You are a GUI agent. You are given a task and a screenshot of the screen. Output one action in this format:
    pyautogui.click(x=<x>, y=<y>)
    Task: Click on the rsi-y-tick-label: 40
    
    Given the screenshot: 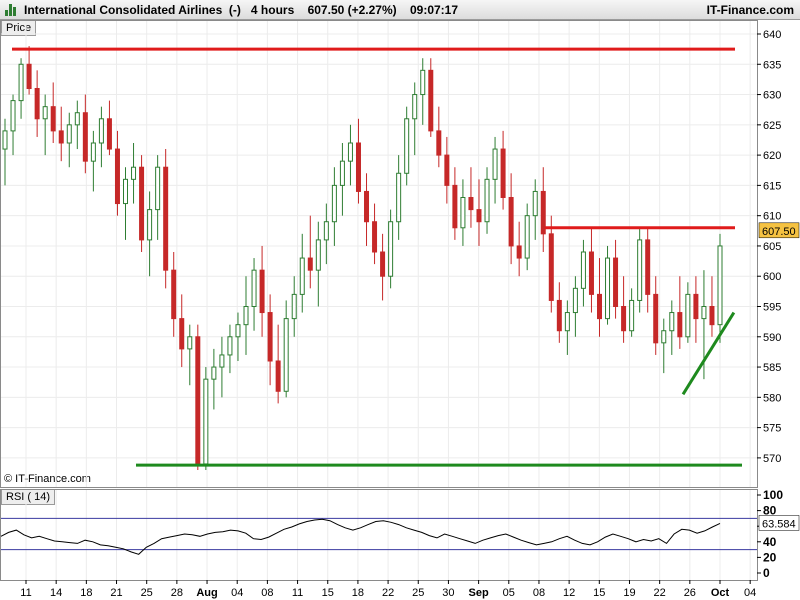 What is the action you would take?
    pyautogui.click(x=770, y=542)
    